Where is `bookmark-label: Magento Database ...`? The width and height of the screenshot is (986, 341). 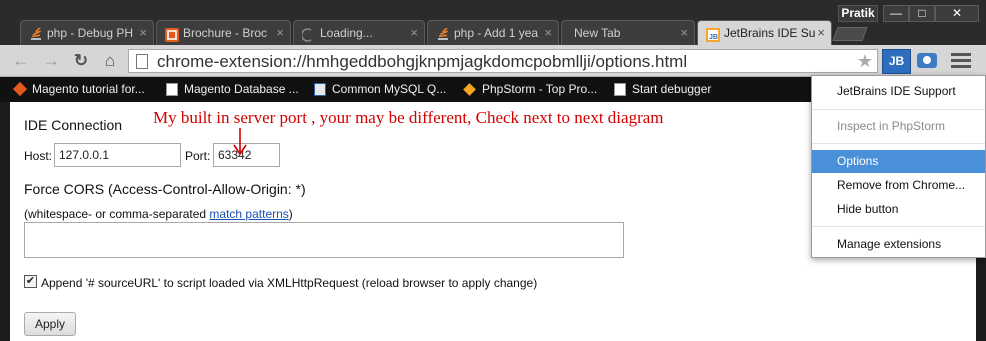
bookmark-label: Magento Database ... is located at coordinates (241, 89).